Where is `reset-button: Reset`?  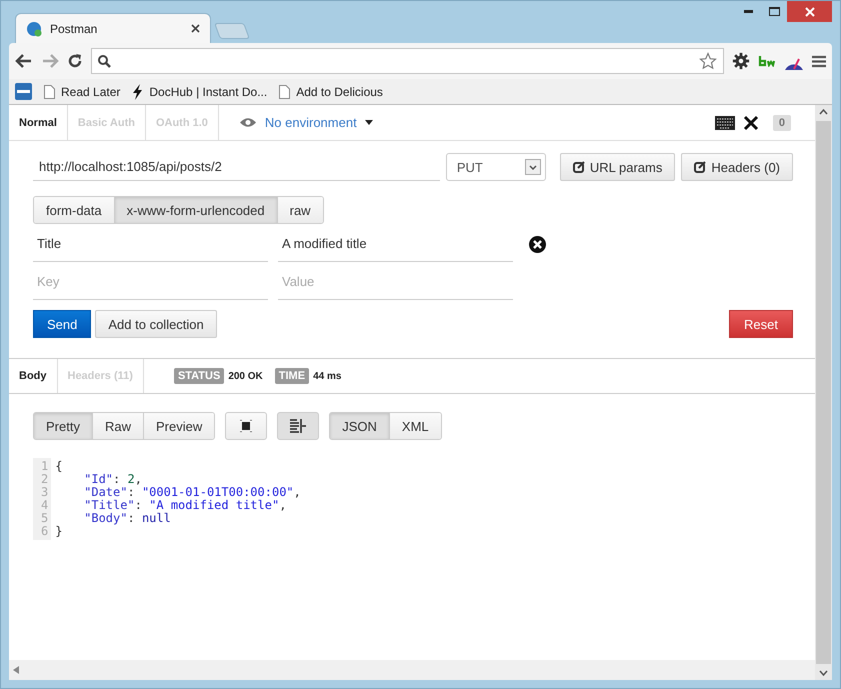
reset-button: Reset is located at coordinates (761, 324).